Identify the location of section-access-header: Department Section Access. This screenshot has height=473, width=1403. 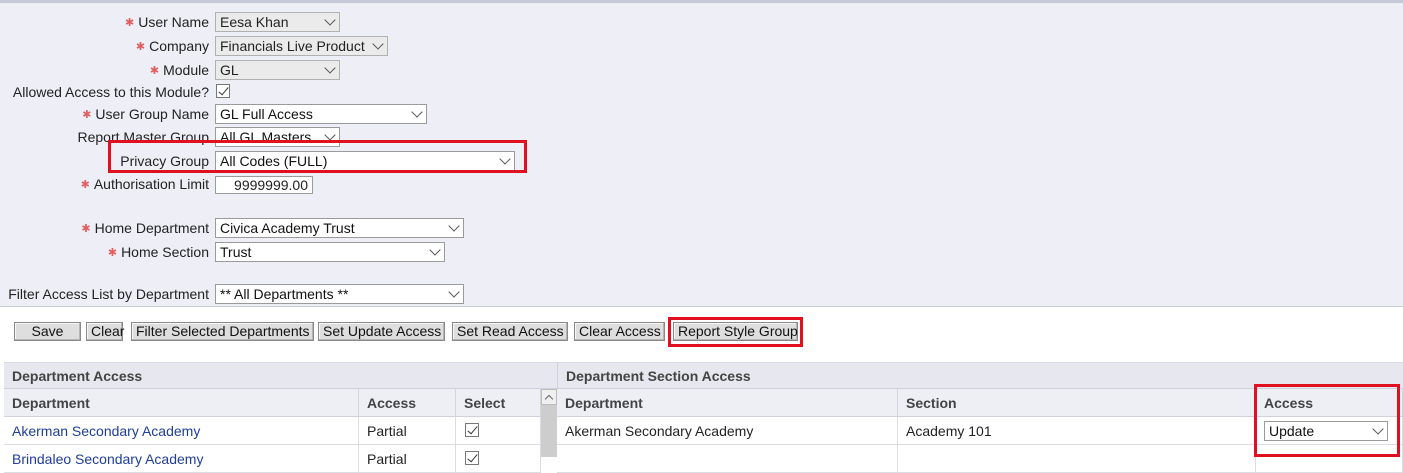
(980, 375).